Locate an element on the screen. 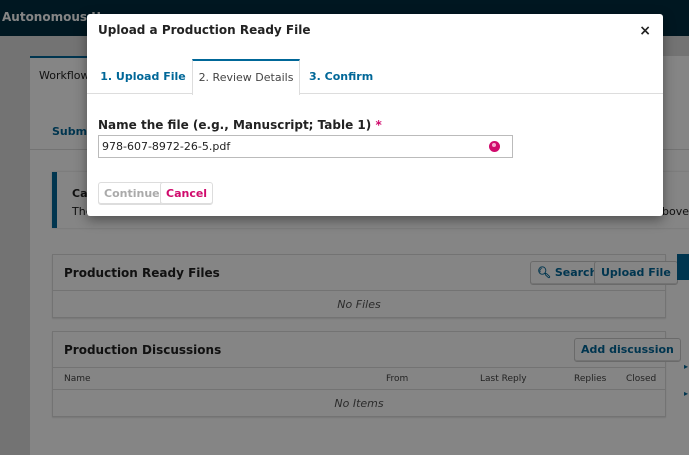 The width and height of the screenshot is (689, 455). tab-review-details: 2. Review Details is located at coordinates (246, 77).